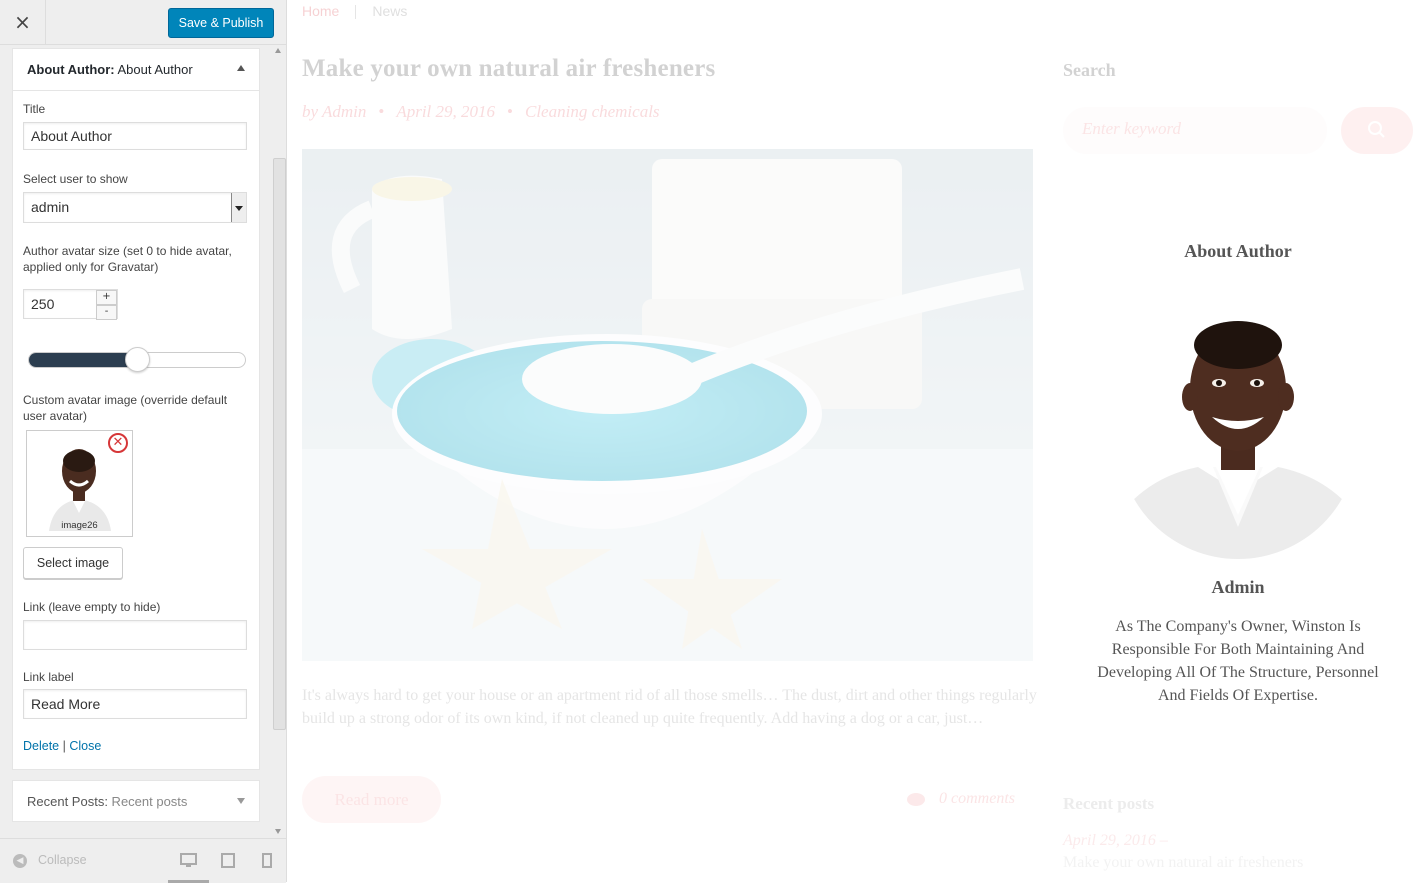 The image size is (1427, 883). I want to click on recent-posts-widget: Recent Posts: Recent posts, so click(136, 801).